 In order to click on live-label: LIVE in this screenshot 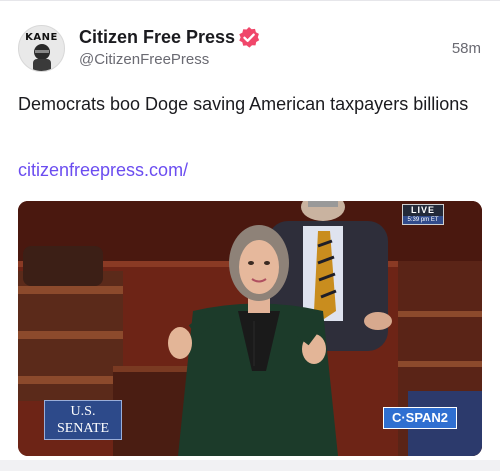, I will do `click(422, 210)`.